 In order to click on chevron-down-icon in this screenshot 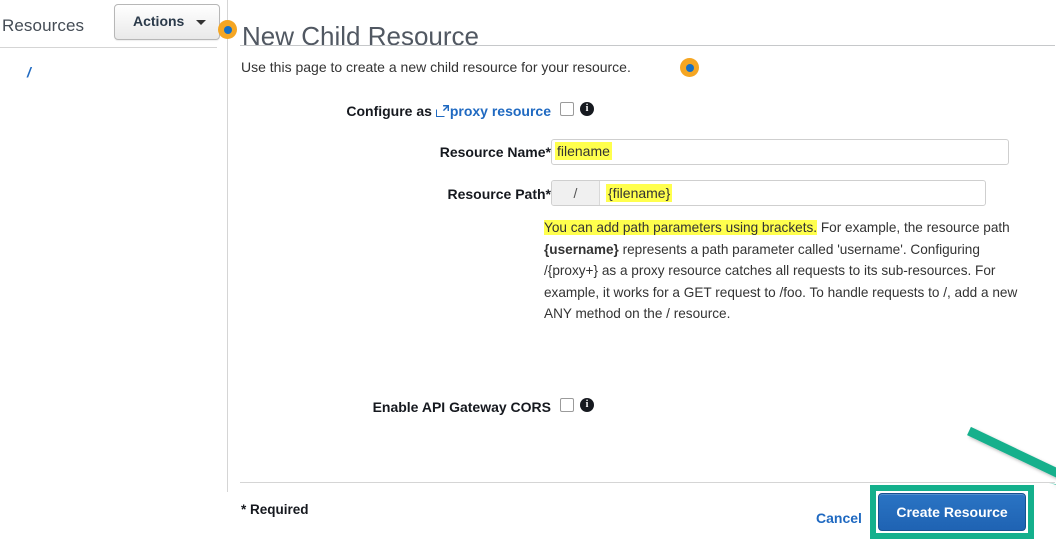, I will do `click(201, 22)`.